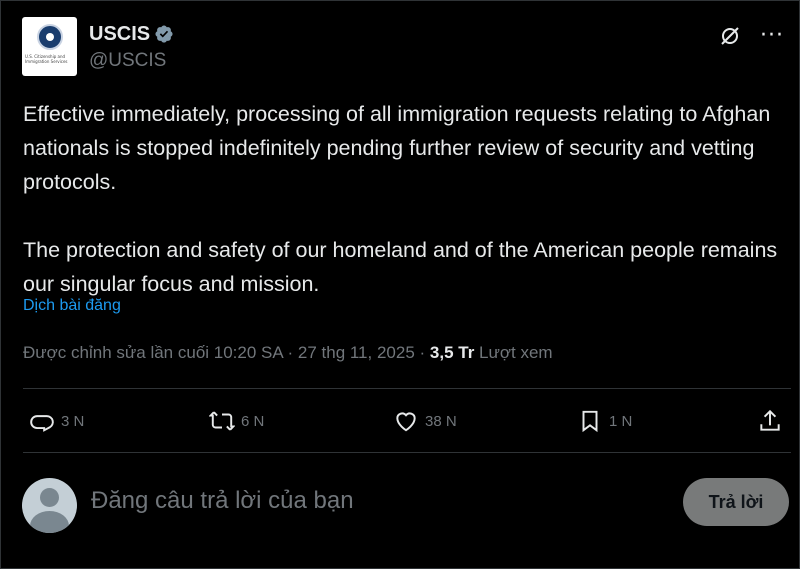  Describe the element at coordinates (222, 501) in the screenshot. I see `reply-input: Đăng câu trả lời của bạn` at that location.